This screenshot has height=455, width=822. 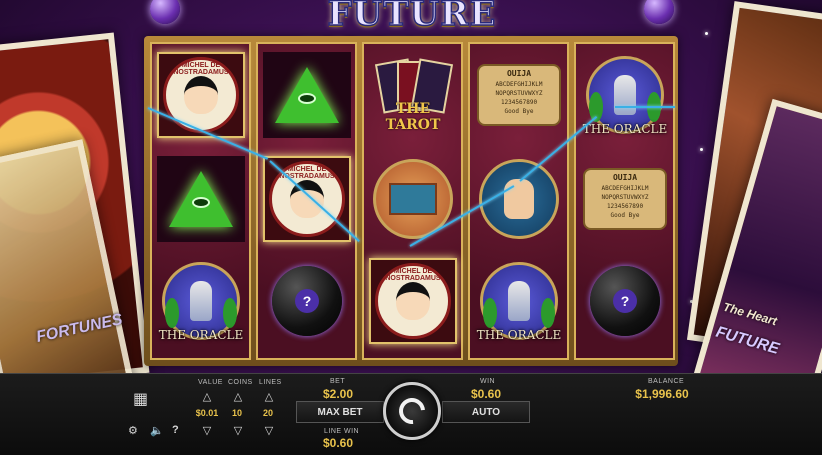 What do you see at coordinates (659, 12) in the screenshot?
I see `crystal-orb-right` at bounding box center [659, 12].